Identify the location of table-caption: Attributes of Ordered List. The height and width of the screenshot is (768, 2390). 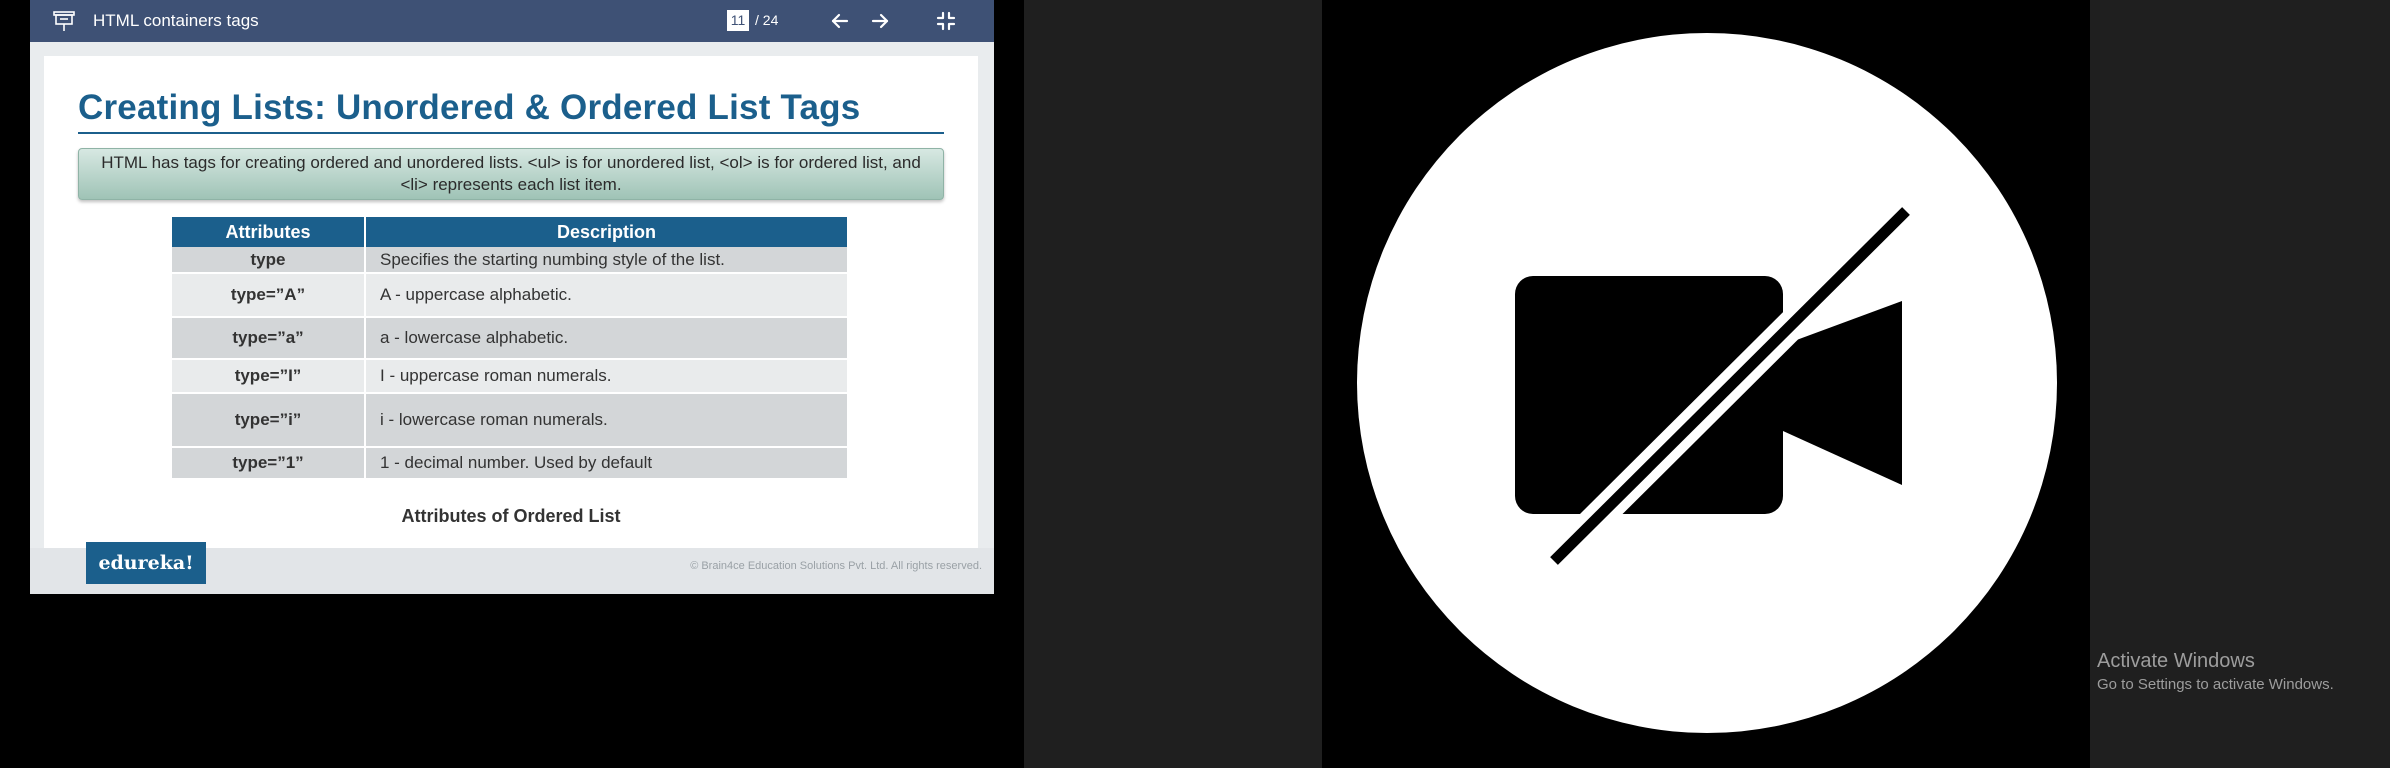
(511, 516).